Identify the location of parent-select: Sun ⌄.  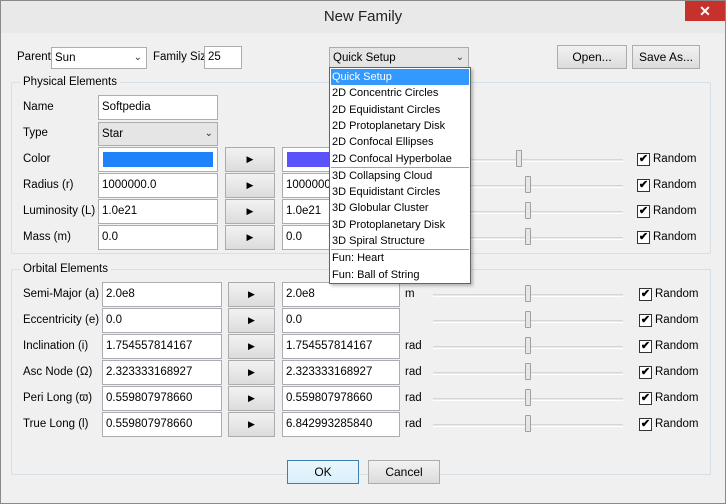
(99, 58).